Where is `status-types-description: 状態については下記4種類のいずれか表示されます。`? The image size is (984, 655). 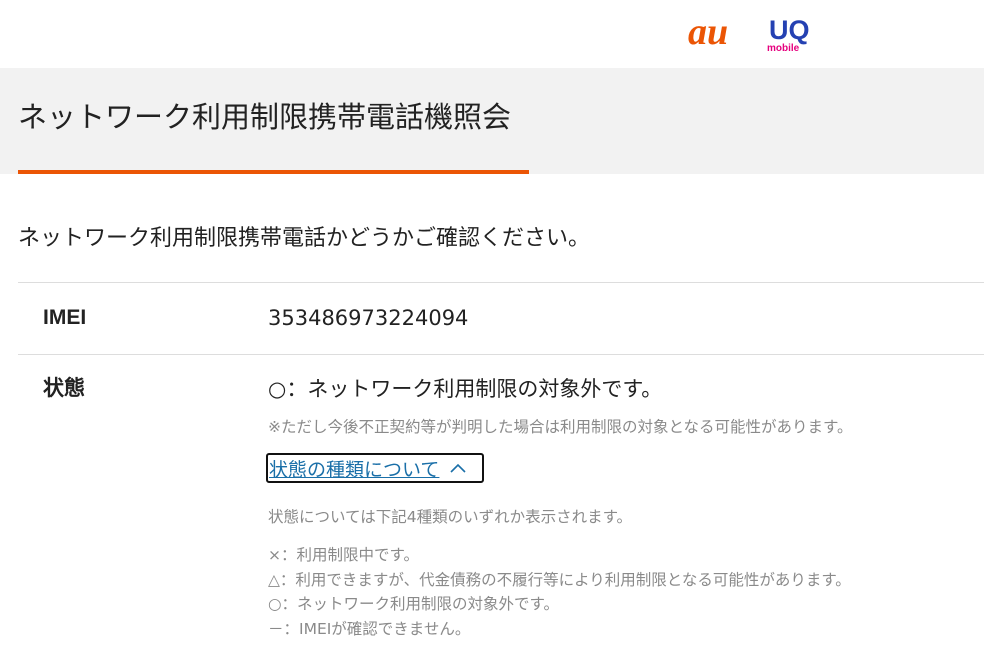
status-types-description: 状態については下記4種類のいずれか表示されます。 is located at coordinates (450, 517).